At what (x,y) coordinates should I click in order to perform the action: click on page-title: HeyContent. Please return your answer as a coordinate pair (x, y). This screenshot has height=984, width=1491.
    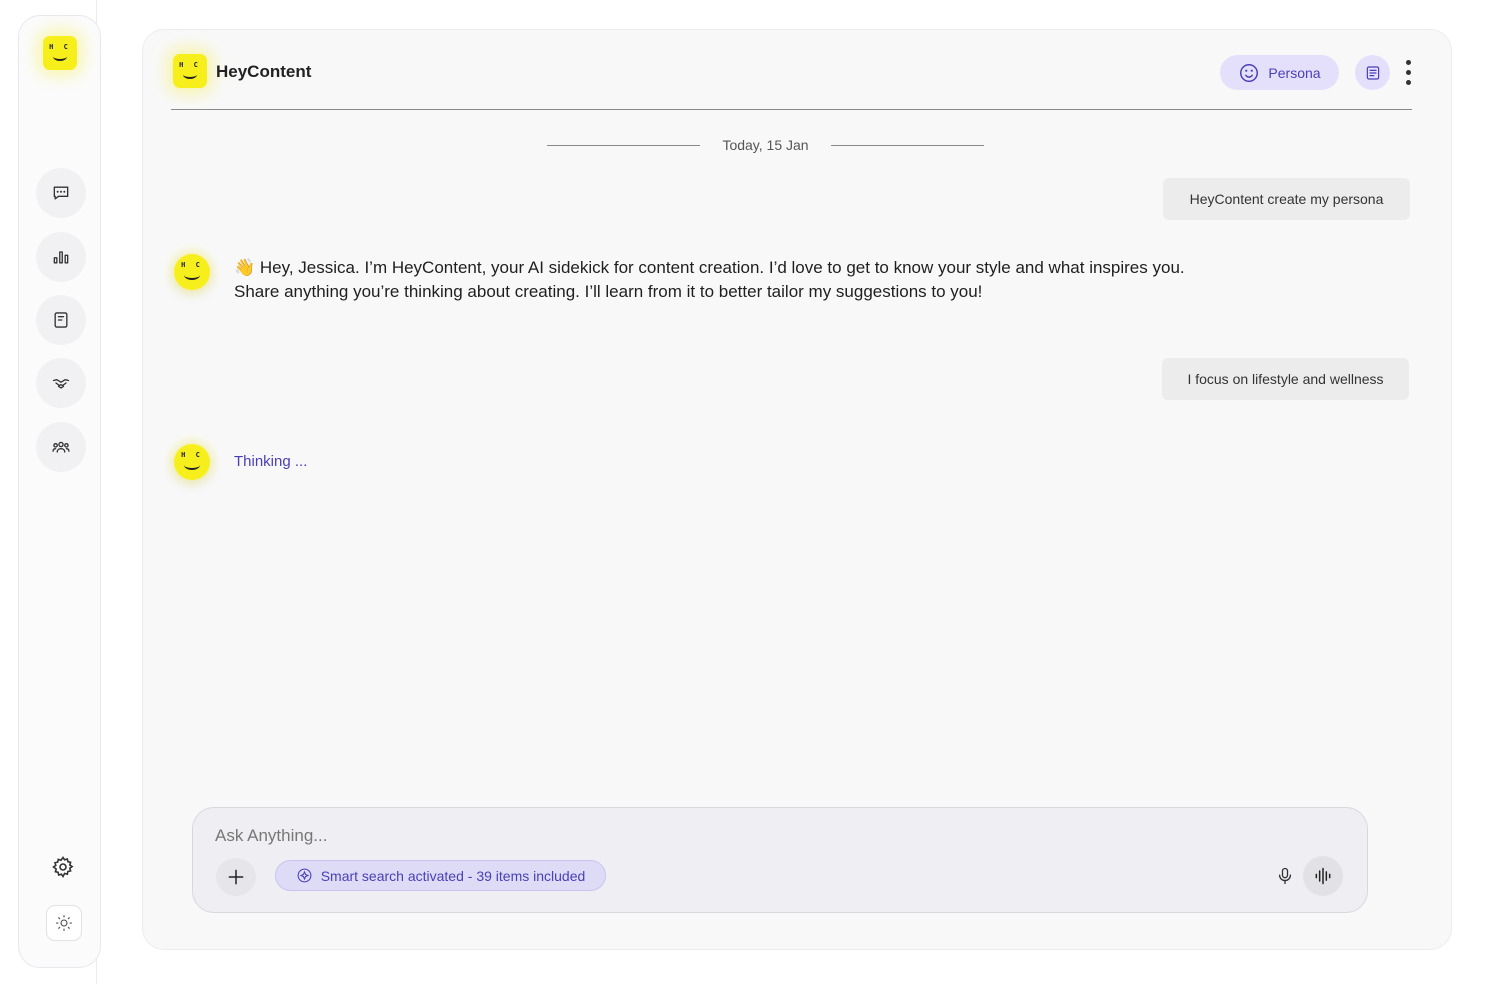
    Looking at the image, I should click on (264, 71).